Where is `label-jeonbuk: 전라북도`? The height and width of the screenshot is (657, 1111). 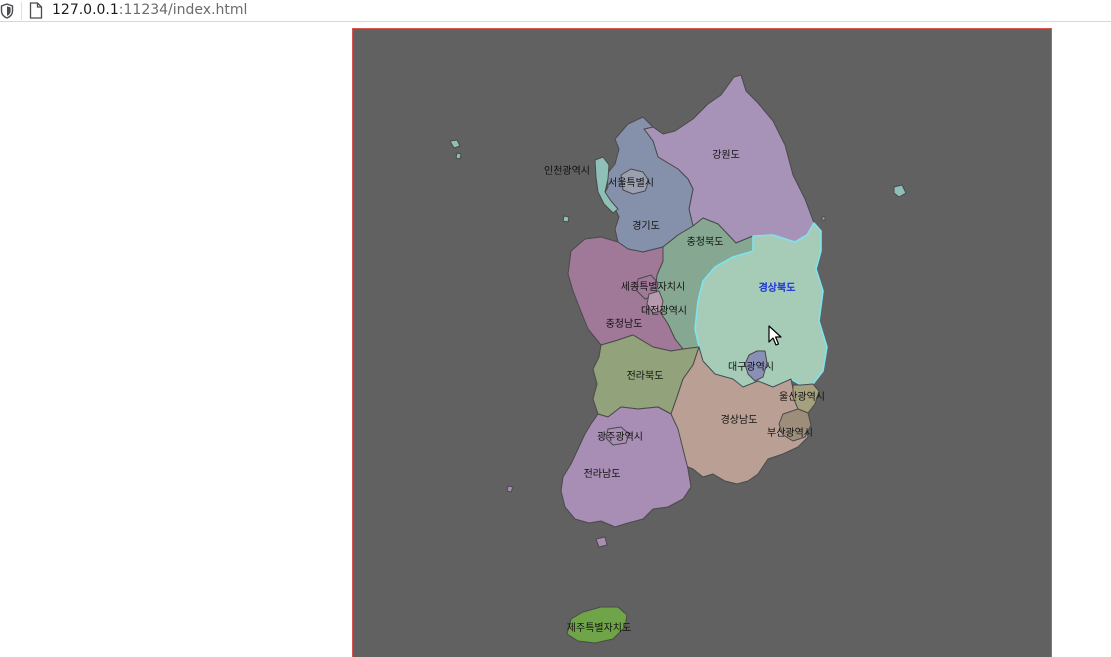
label-jeonbuk: 전라북도 is located at coordinates (645, 376).